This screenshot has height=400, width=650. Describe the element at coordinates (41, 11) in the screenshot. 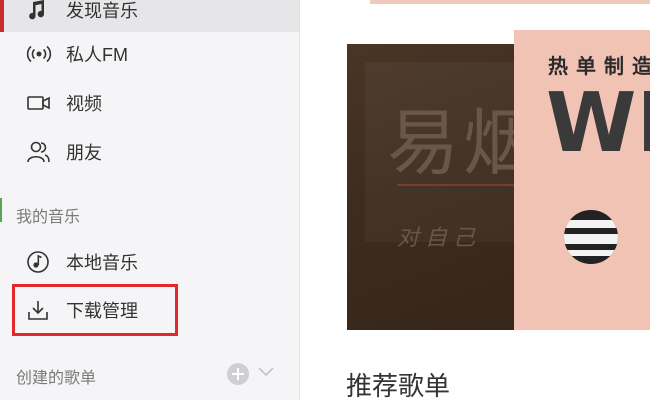

I see `music-note-icon` at that location.